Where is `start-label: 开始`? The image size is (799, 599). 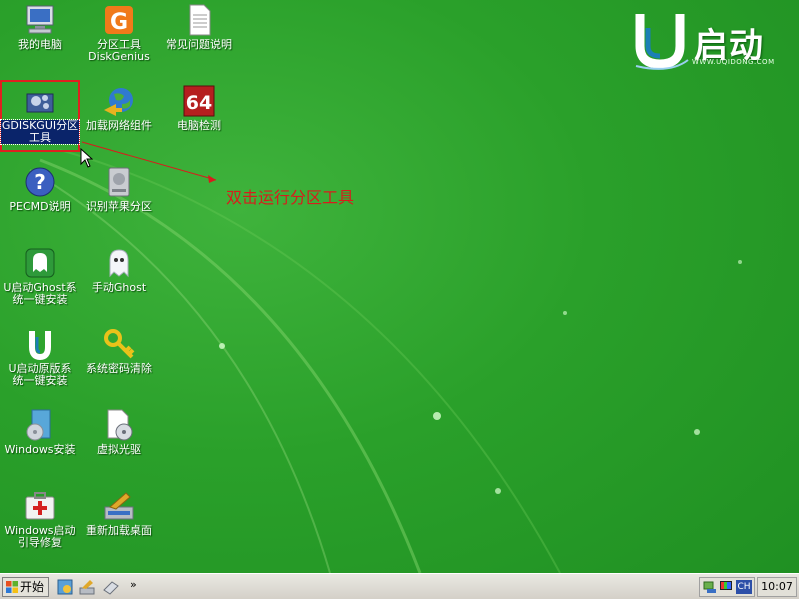 start-label: 开始 is located at coordinates (32, 587).